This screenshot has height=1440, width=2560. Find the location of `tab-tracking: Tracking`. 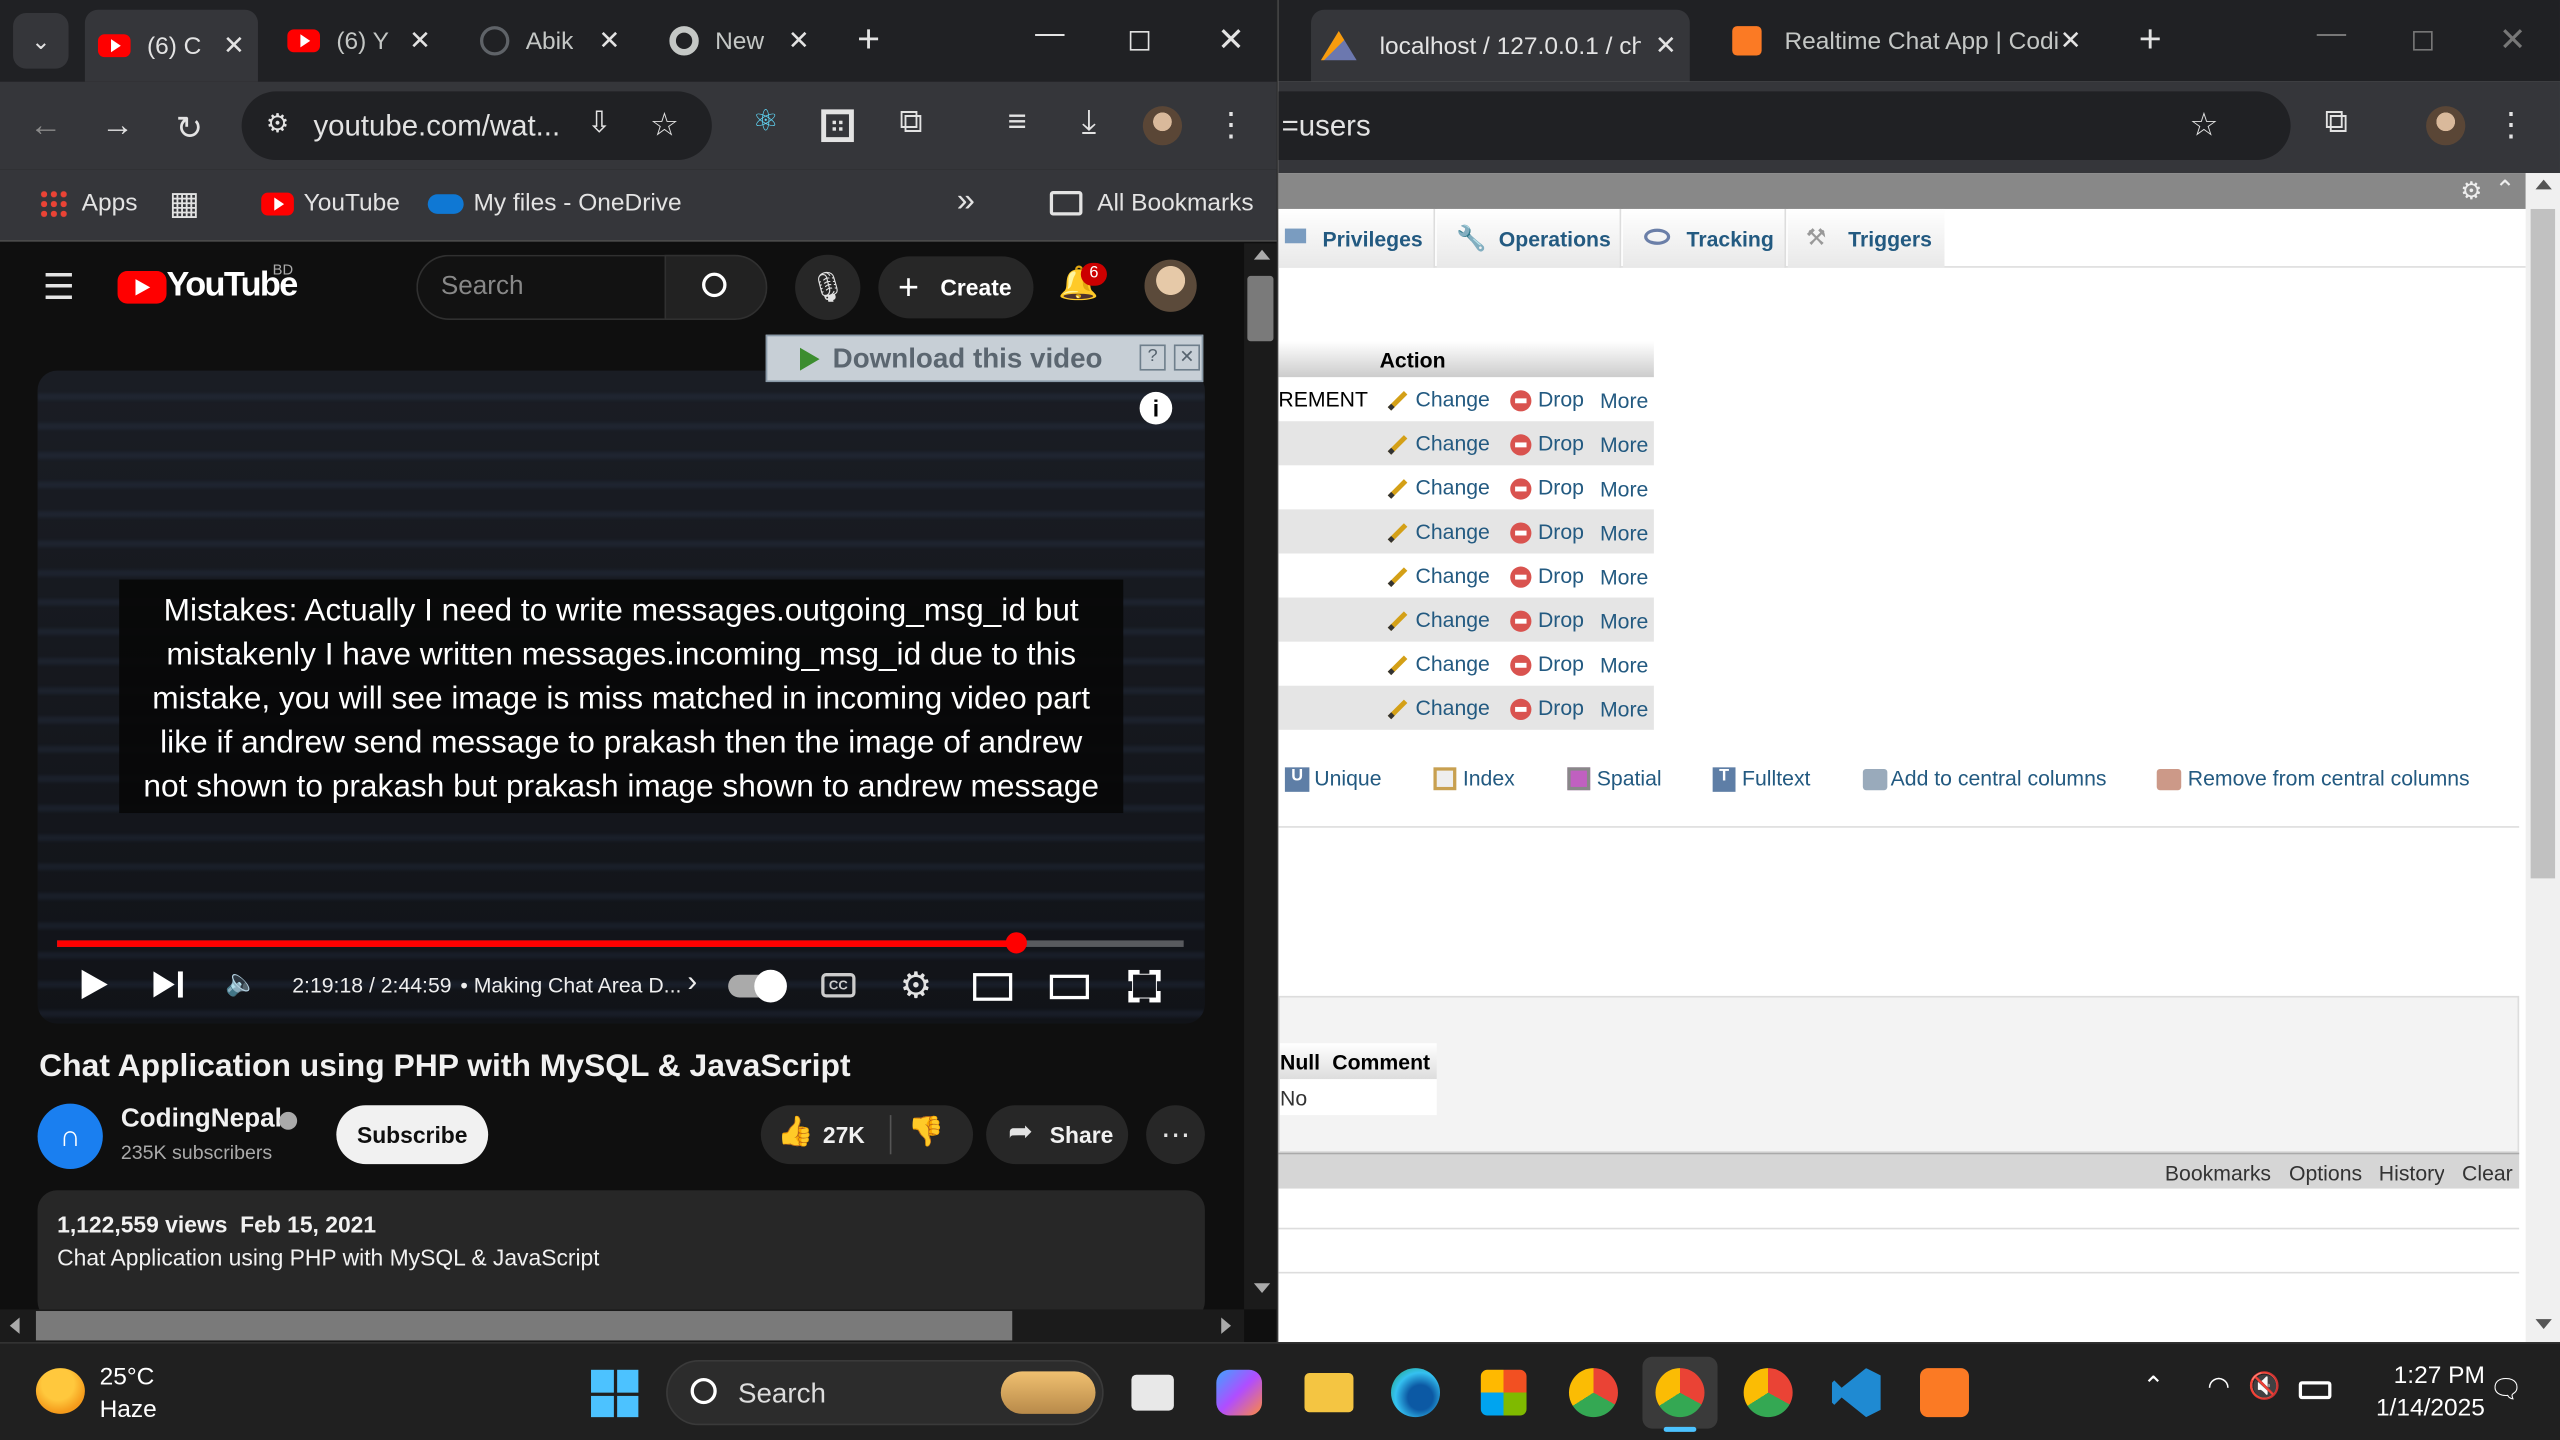

tab-tracking: Tracking is located at coordinates (1704, 238).